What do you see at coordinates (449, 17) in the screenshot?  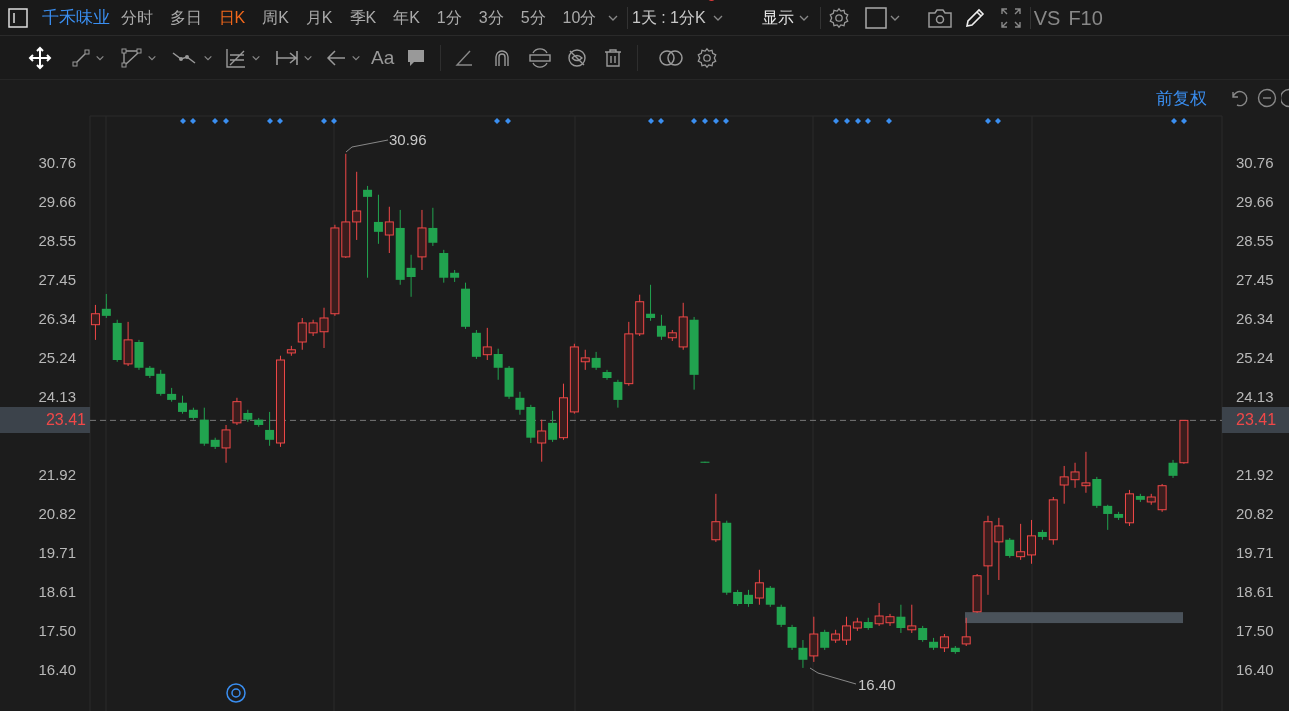 I see `period-tab: 1分` at bounding box center [449, 17].